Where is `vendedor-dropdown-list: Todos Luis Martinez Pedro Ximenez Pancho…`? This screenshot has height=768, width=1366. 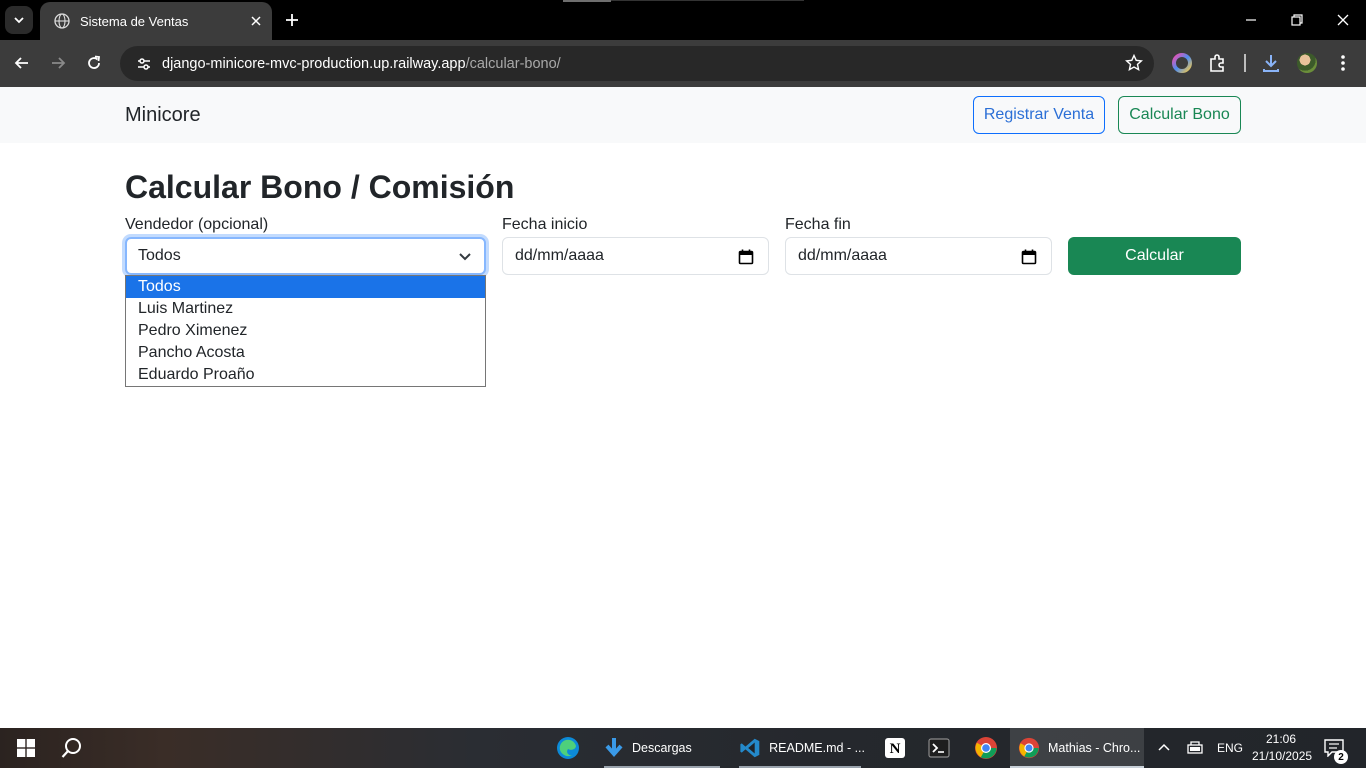
vendedor-dropdown-list: Todos Luis Martinez Pedro Ximenez Pancho… is located at coordinates (305, 331).